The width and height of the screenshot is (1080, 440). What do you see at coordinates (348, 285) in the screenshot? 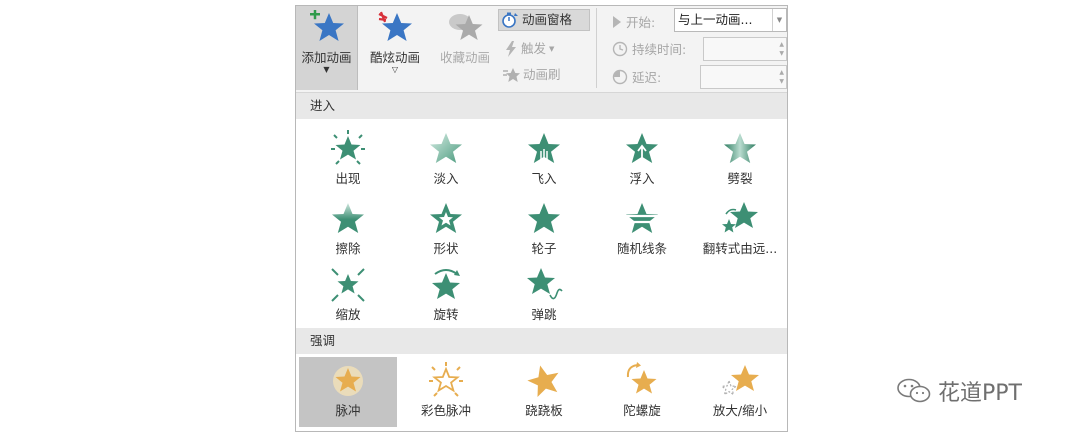
I see `zoom-icon` at bounding box center [348, 285].